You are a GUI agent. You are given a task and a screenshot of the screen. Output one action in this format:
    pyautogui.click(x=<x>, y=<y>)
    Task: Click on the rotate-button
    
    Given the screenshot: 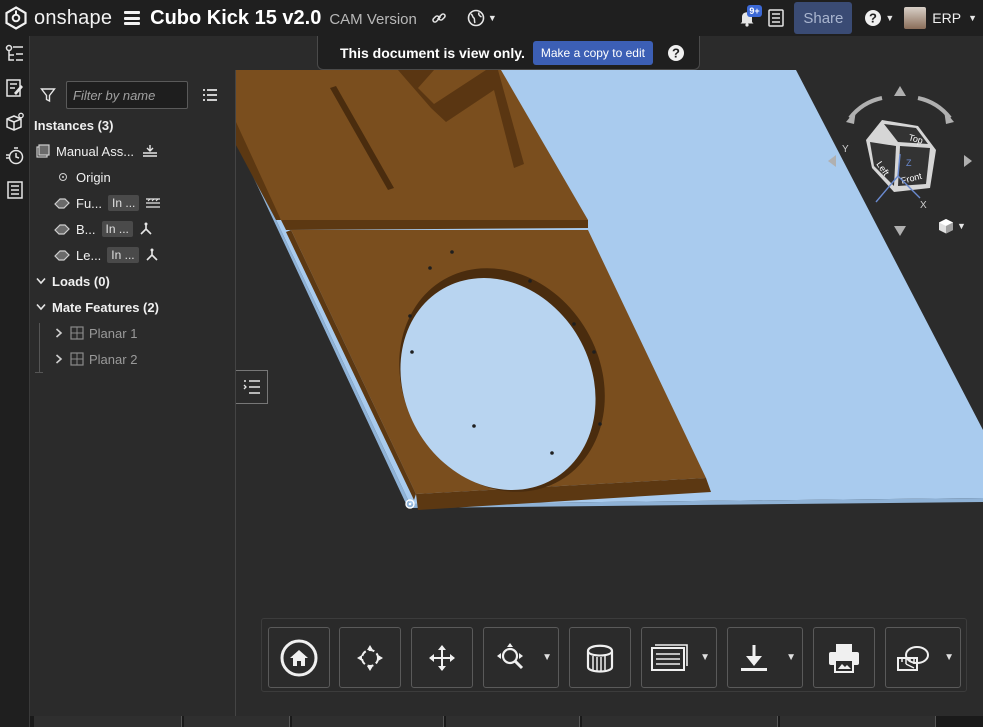 What is the action you would take?
    pyautogui.click(x=370, y=657)
    